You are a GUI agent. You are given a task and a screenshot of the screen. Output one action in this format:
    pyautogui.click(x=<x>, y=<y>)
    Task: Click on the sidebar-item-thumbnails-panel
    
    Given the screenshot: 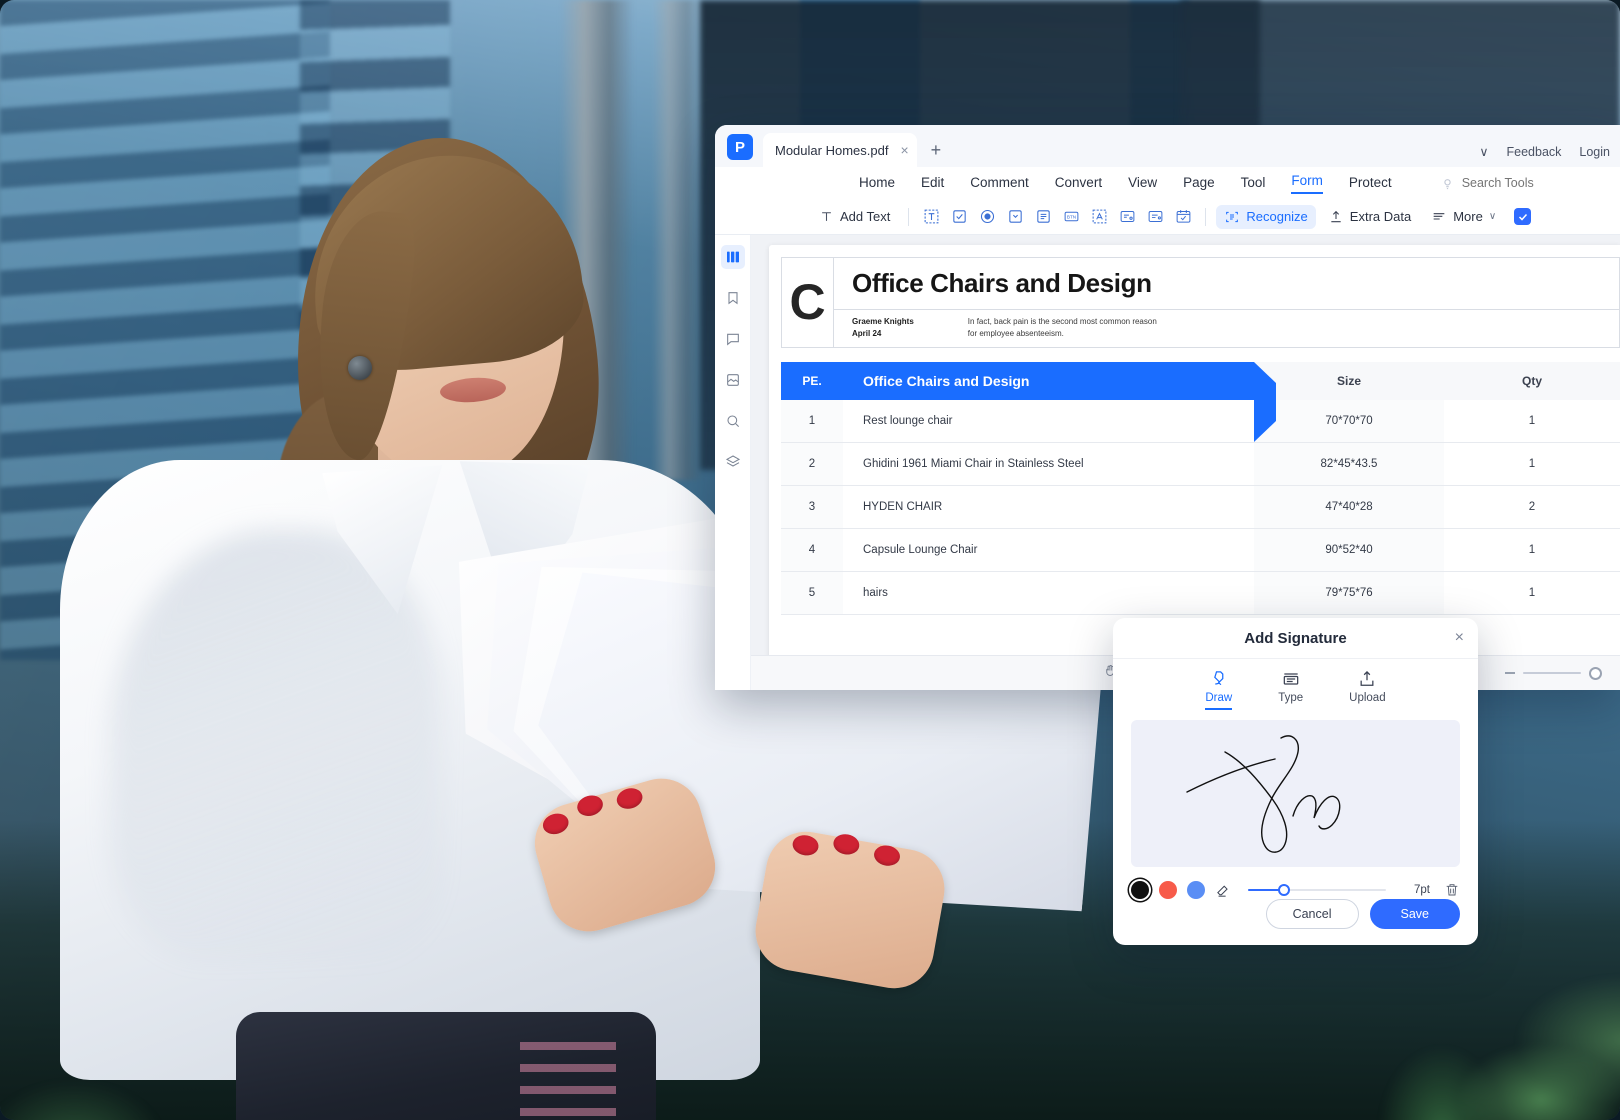 What is the action you would take?
    pyautogui.click(x=732, y=257)
    